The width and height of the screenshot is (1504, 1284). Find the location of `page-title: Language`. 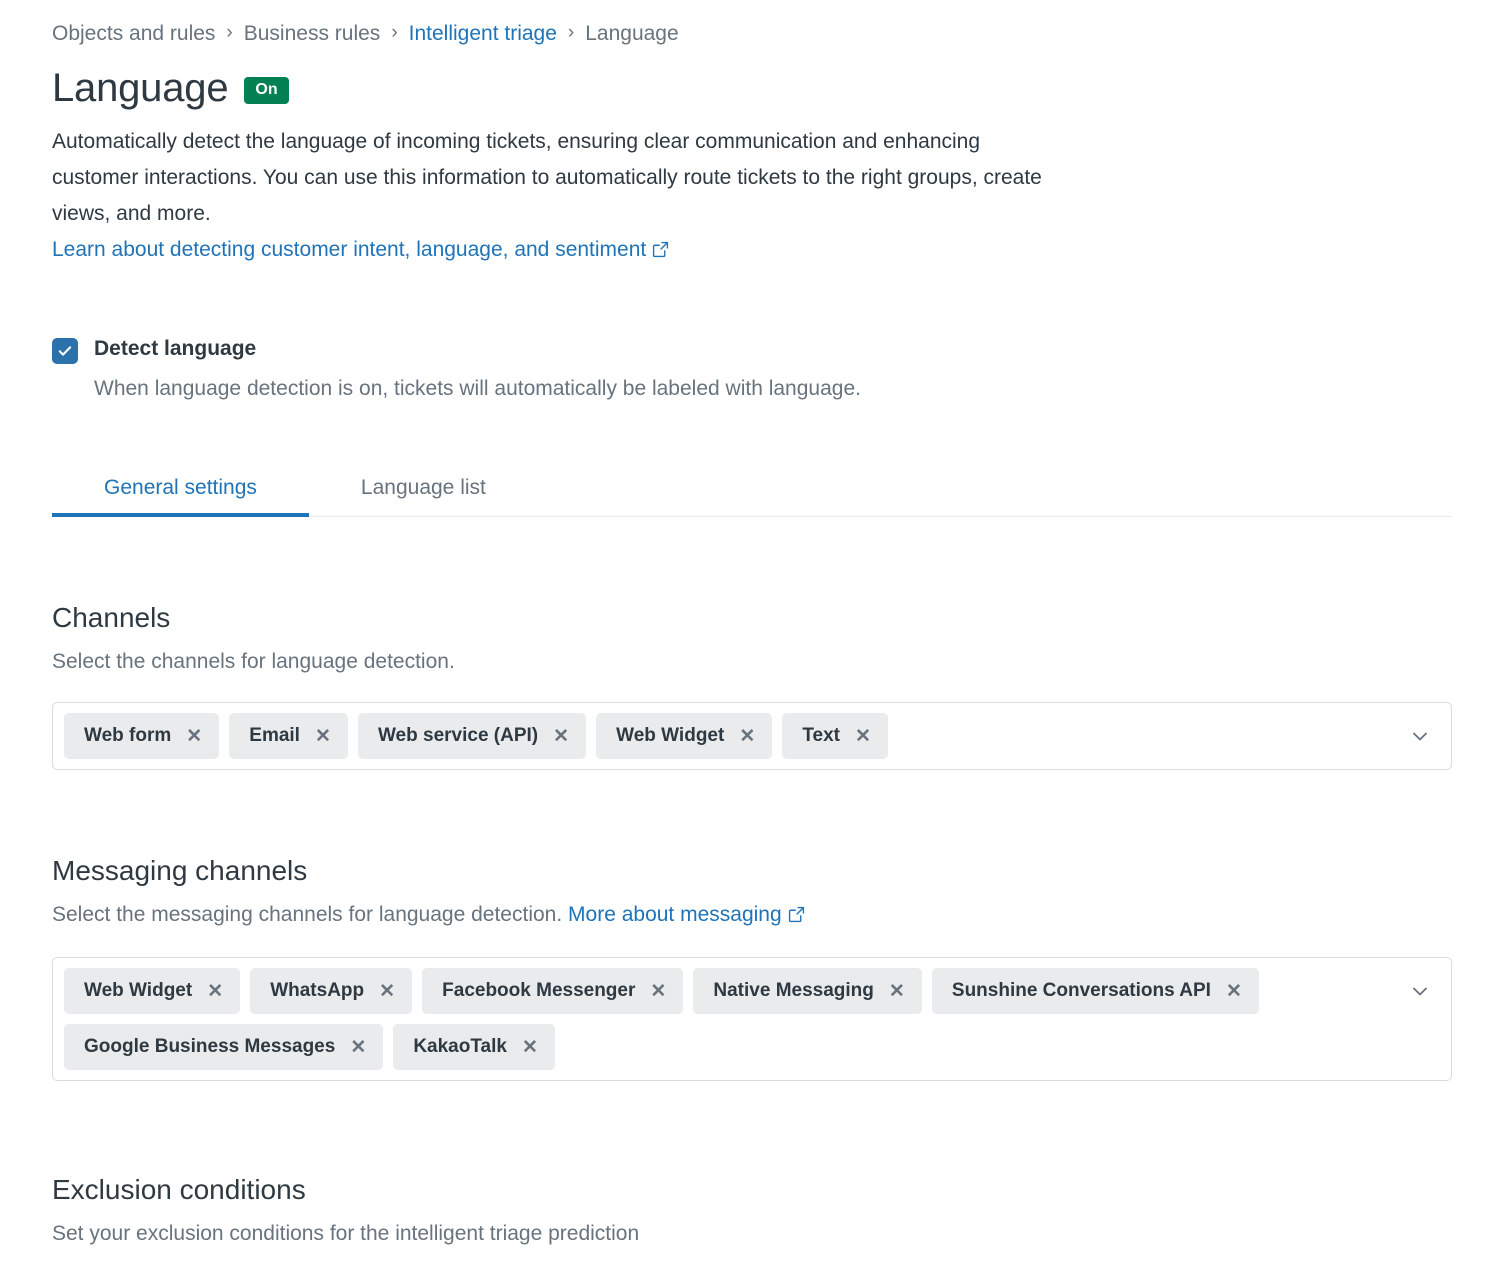

page-title: Language is located at coordinates (140, 88).